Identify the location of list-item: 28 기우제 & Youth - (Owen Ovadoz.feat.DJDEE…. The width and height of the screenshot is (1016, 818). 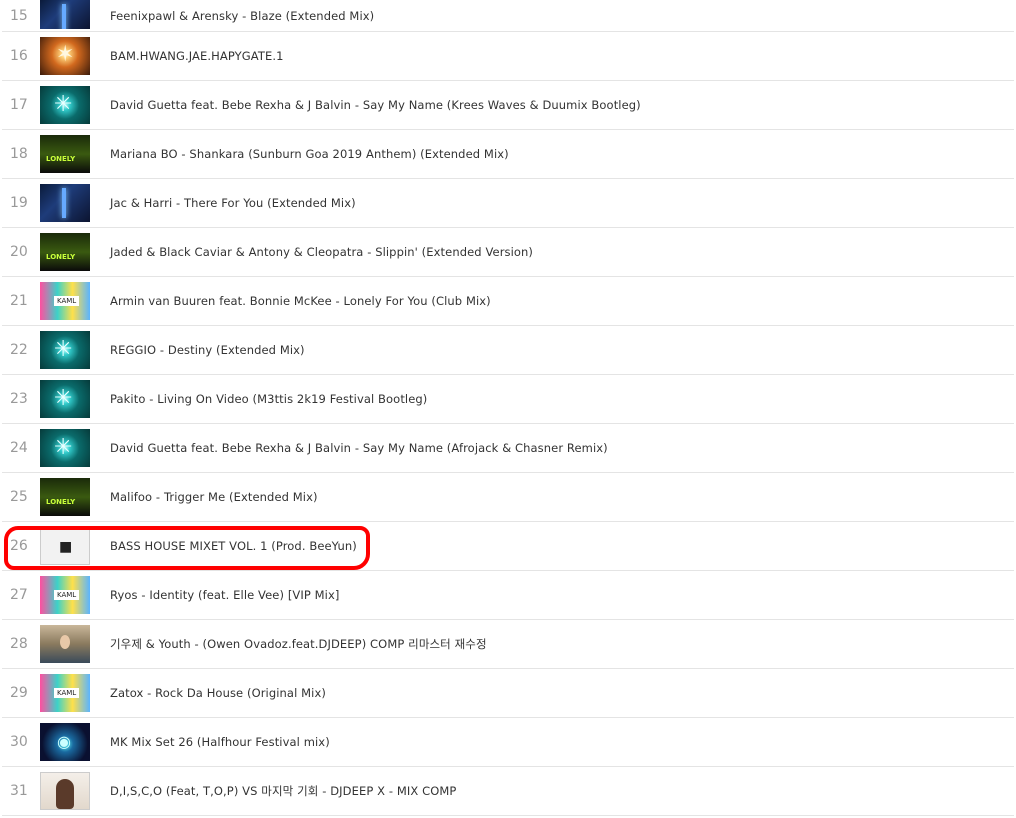
(508, 644).